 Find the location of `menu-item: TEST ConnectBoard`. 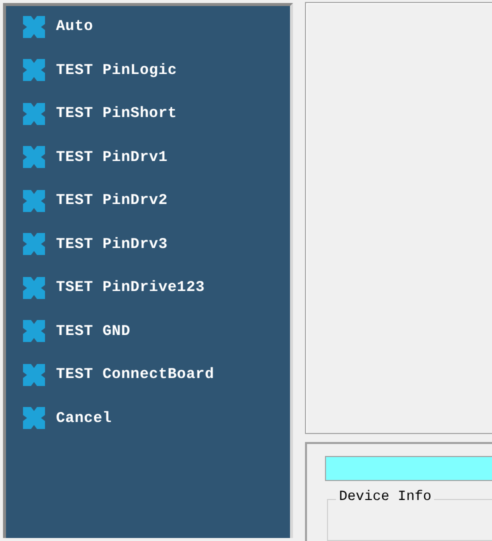

menu-item: TEST ConnectBoard is located at coordinates (156, 374).